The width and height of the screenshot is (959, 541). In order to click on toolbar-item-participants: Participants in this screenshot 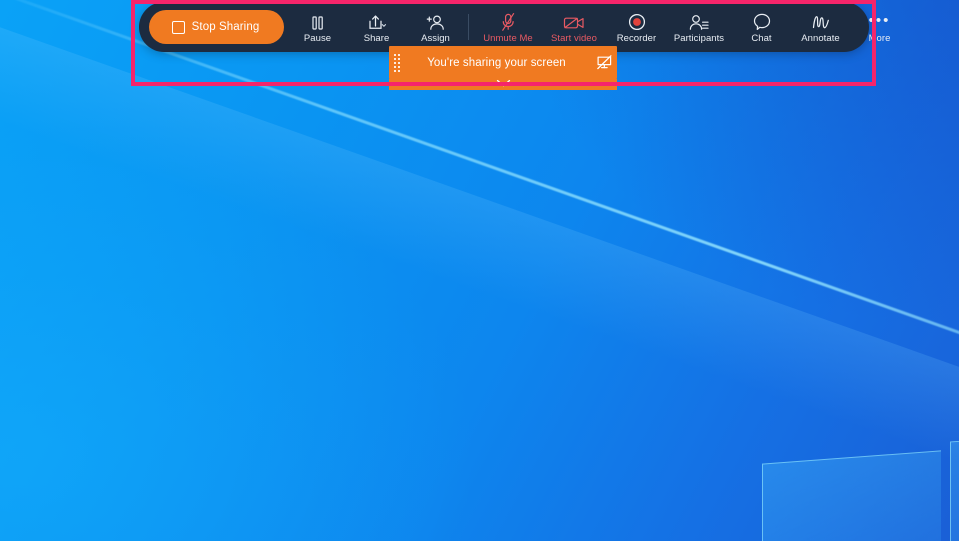, I will do `click(699, 27)`.